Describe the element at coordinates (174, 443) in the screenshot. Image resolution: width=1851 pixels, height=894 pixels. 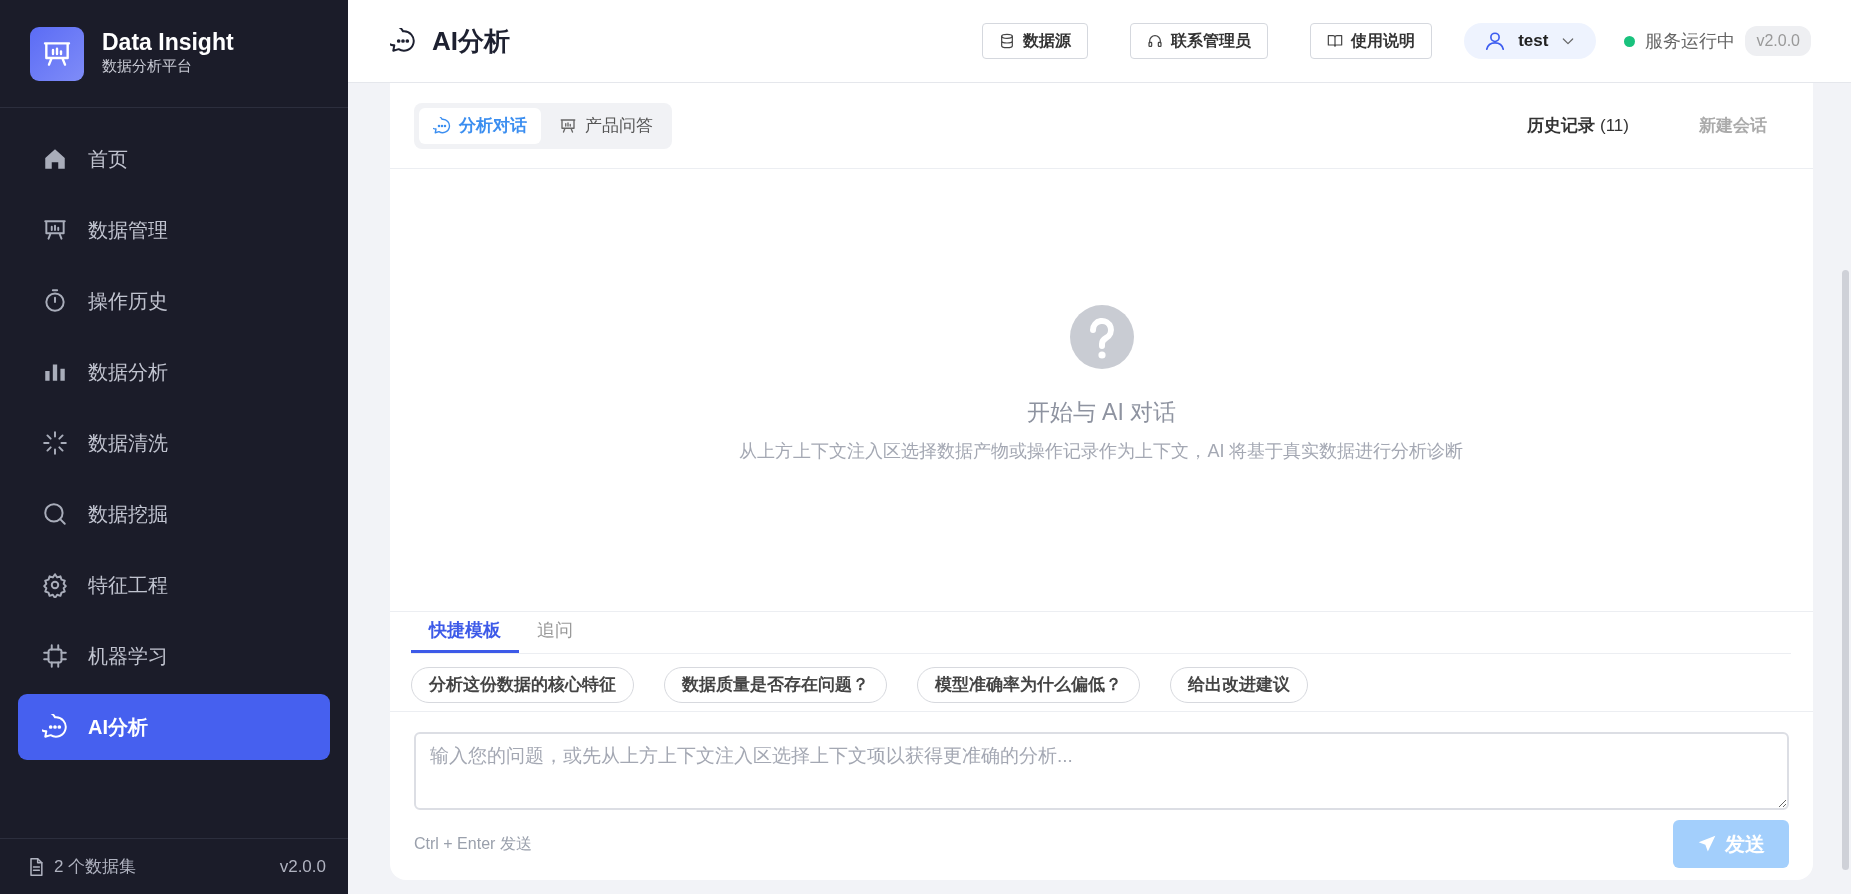
I see `sidebar-item: 数据清洗` at that location.